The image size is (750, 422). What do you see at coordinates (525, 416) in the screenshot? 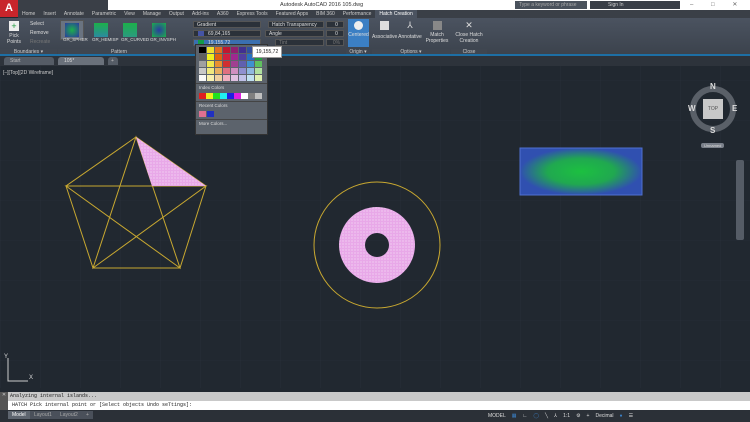
I see `ortho-icon: ∟` at bounding box center [525, 416].